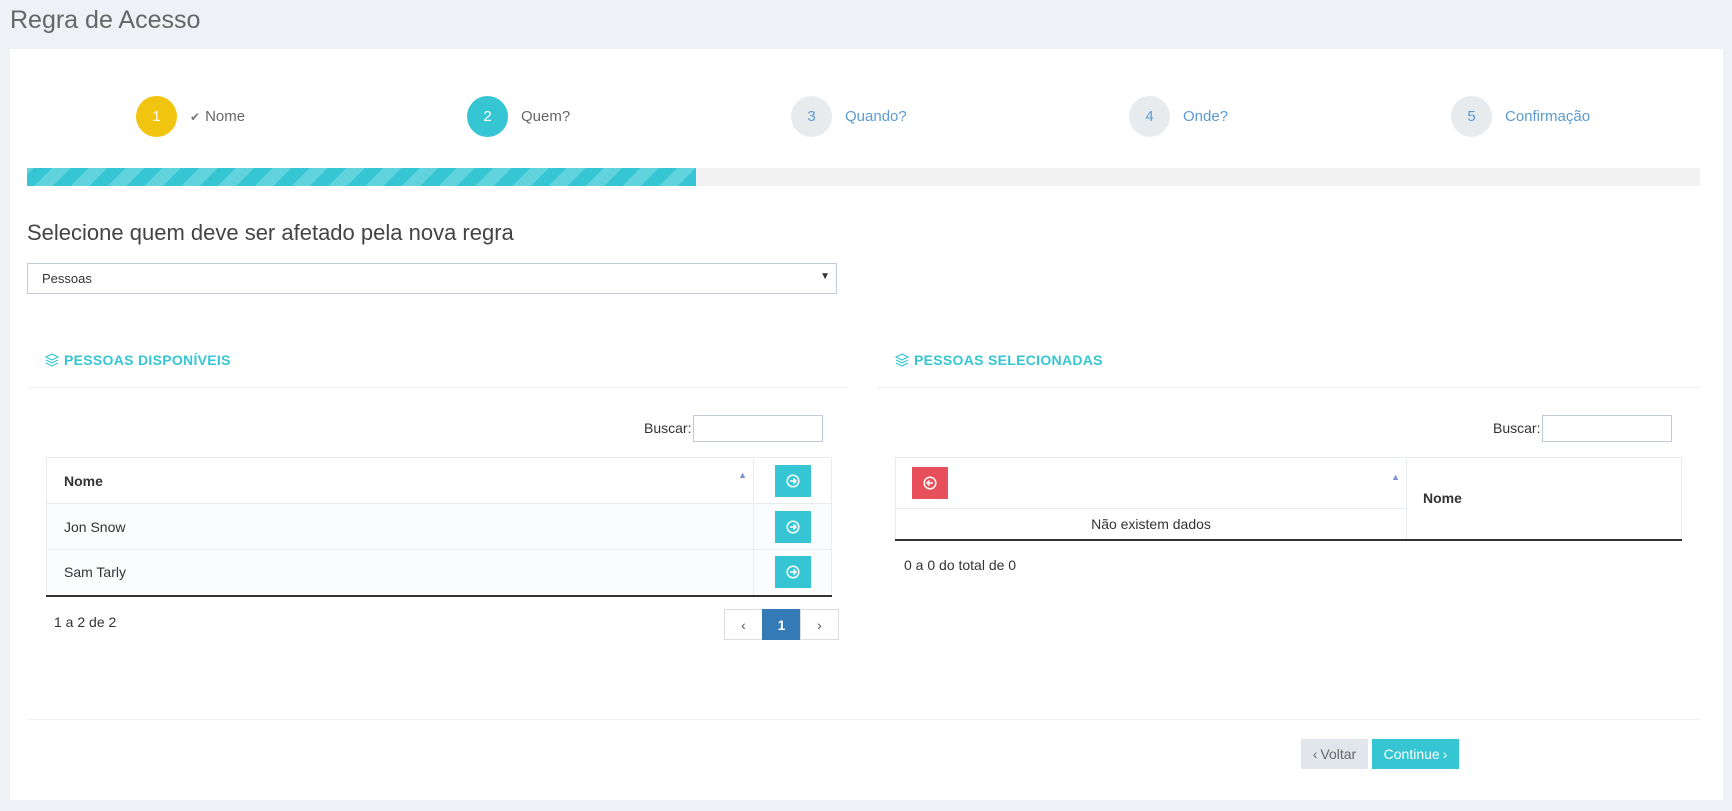 The image size is (1732, 811). I want to click on wizard-step-5: 5 Confirmação, so click(1520, 116).